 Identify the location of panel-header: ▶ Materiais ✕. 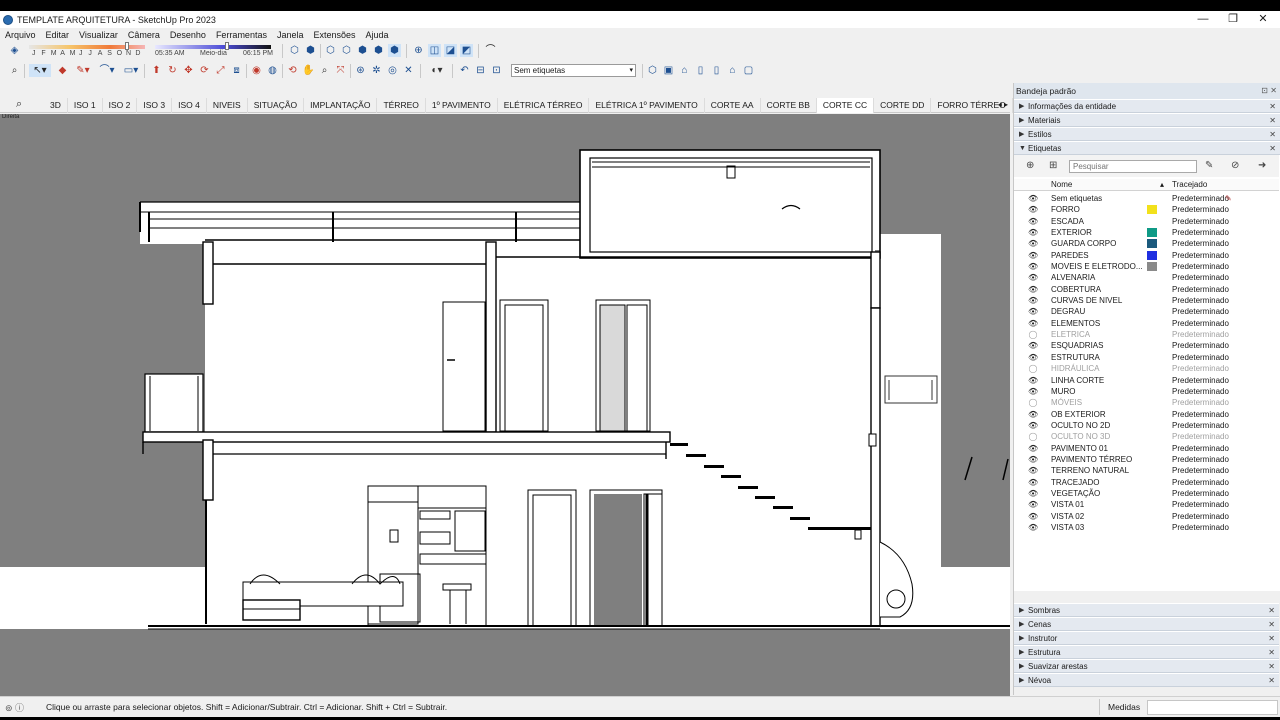
(1147, 120).